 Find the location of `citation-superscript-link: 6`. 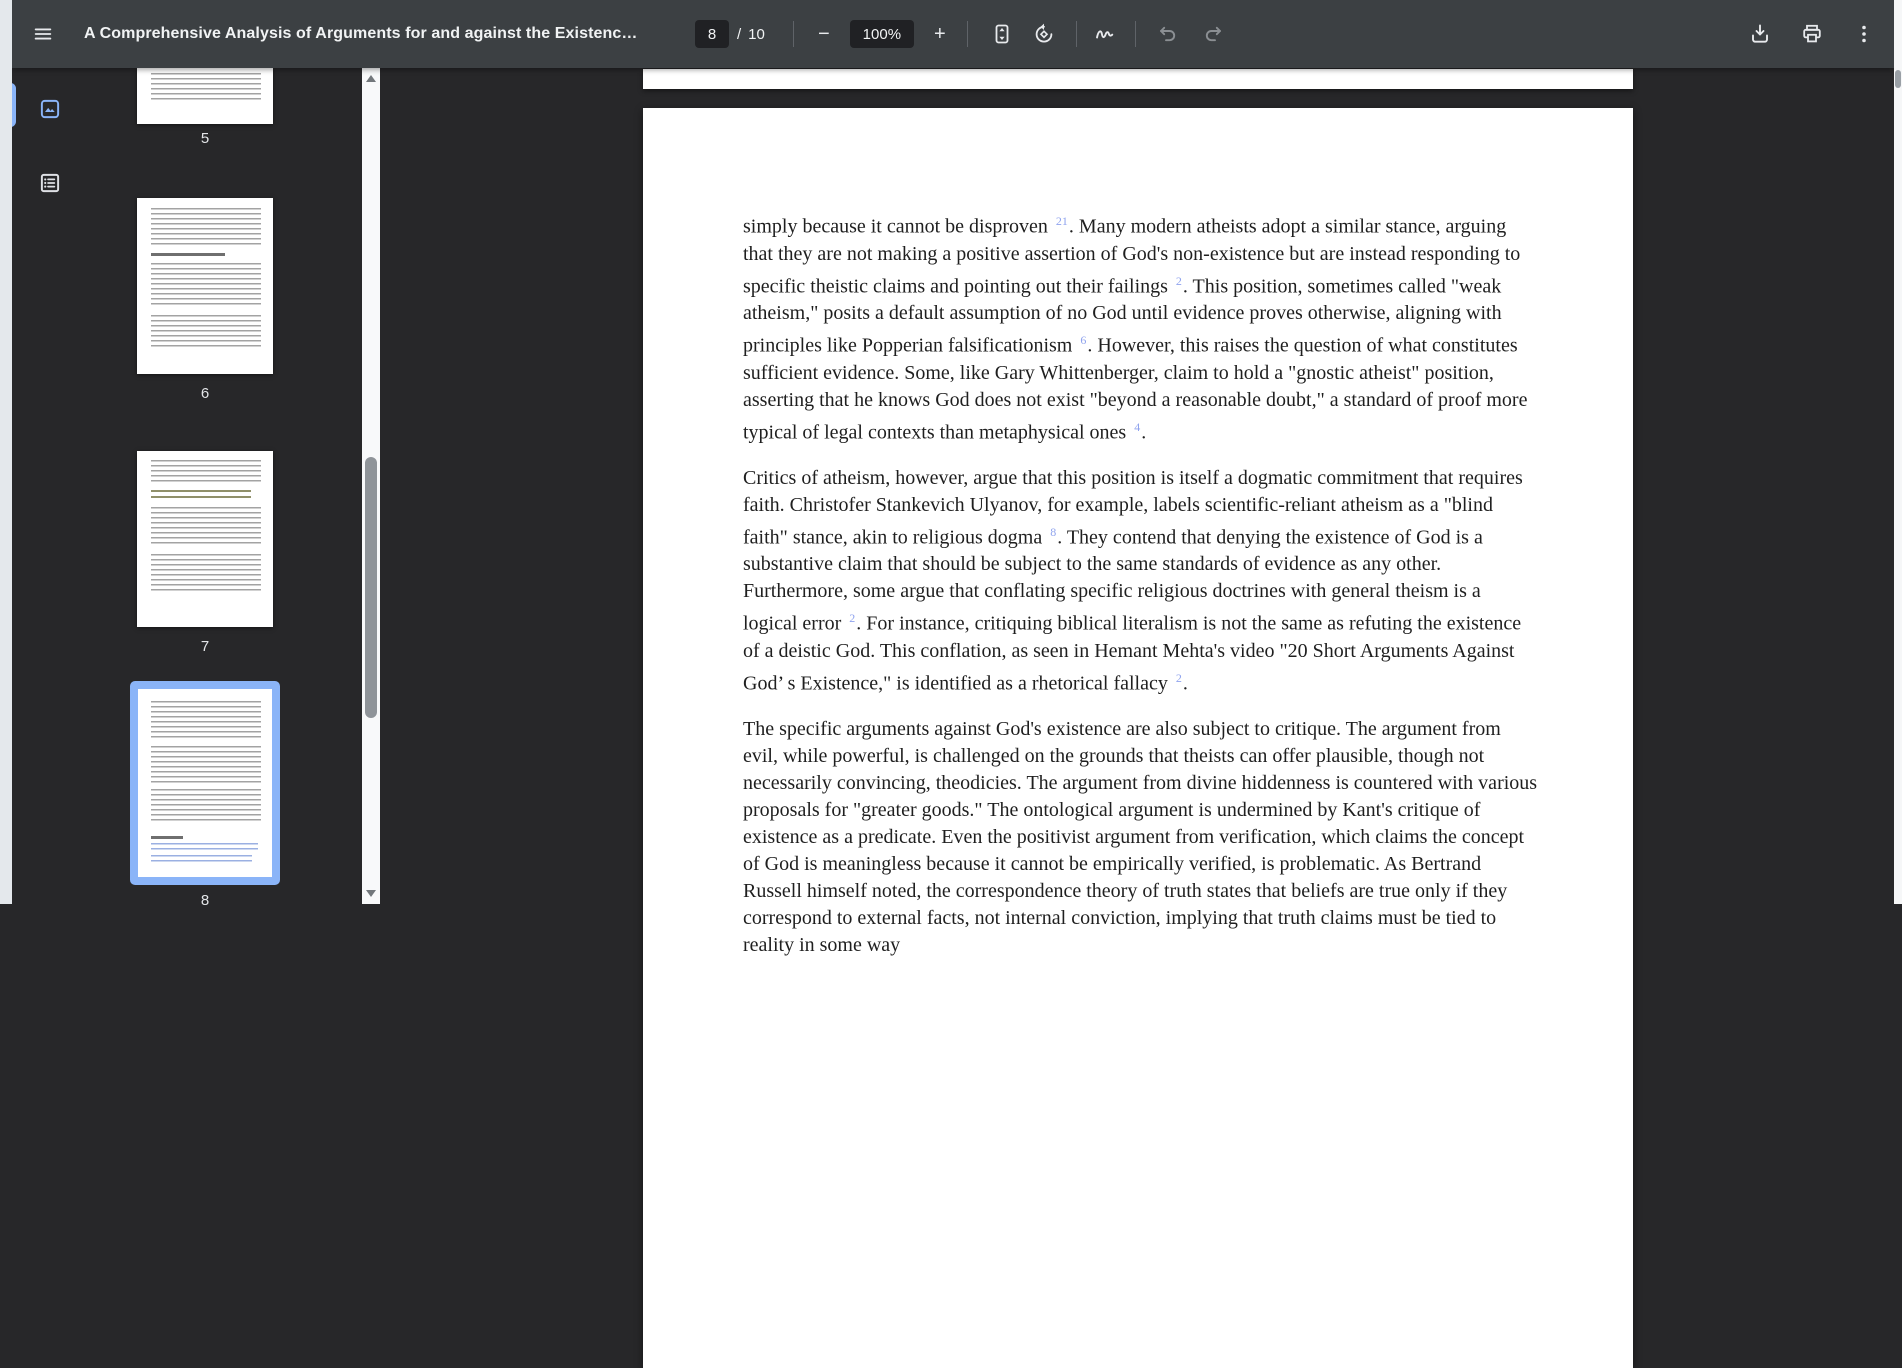

citation-superscript-link: 6 is located at coordinates (1083, 340).